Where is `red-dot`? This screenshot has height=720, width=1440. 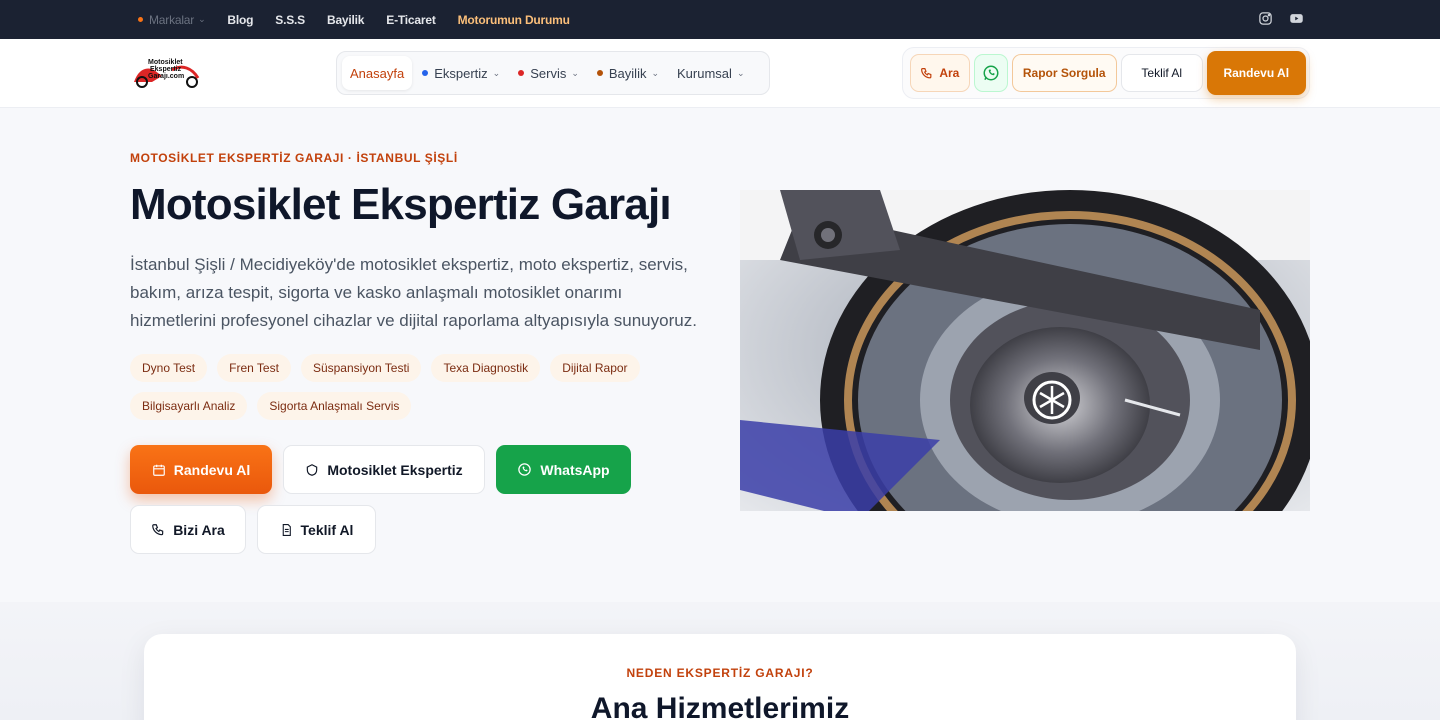 red-dot is located at coordinates (521, 73).